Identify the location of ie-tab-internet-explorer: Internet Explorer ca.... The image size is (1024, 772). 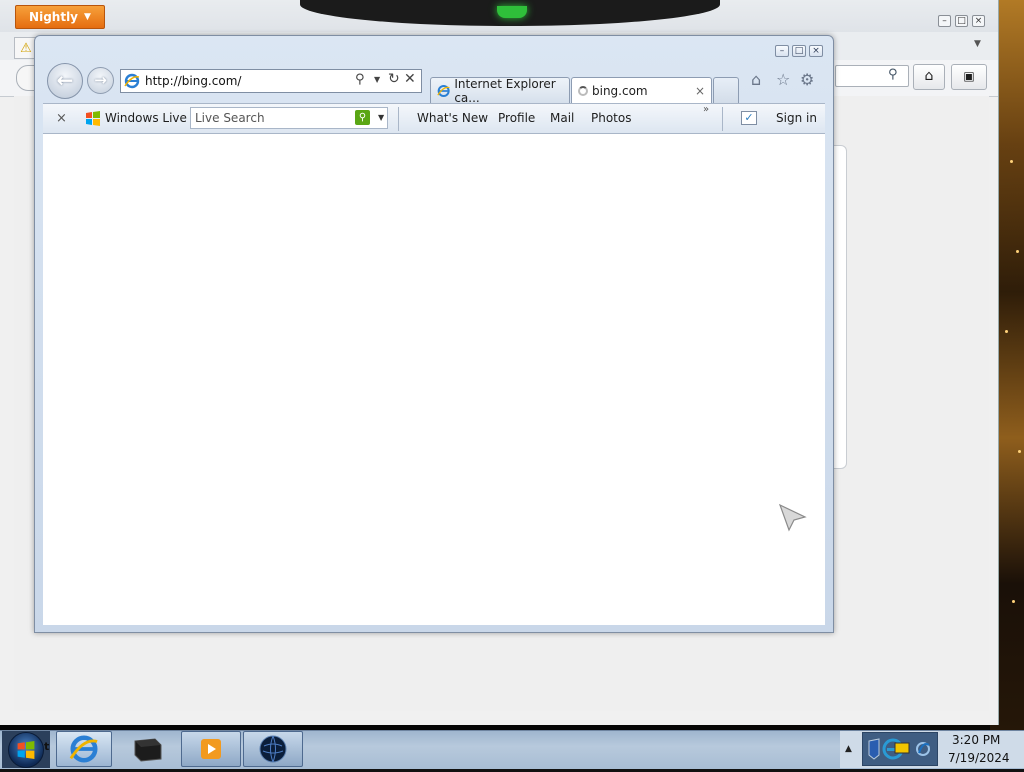
(500, 90).